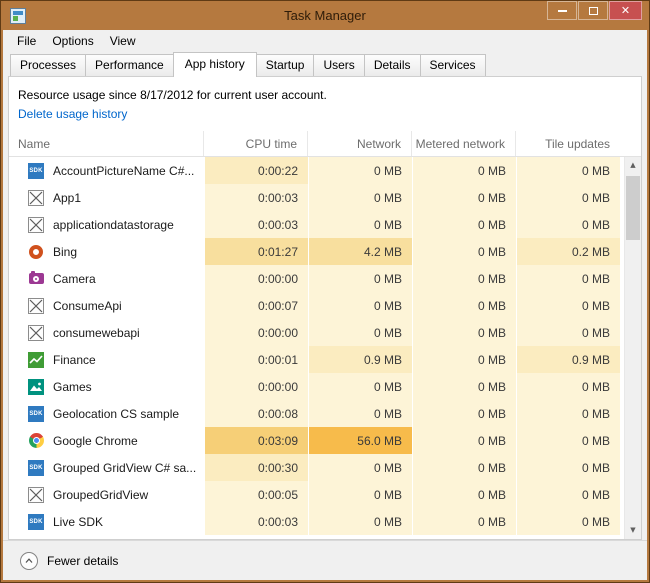  I want to click on scroll-down-button: ▼, so click(633, 530).